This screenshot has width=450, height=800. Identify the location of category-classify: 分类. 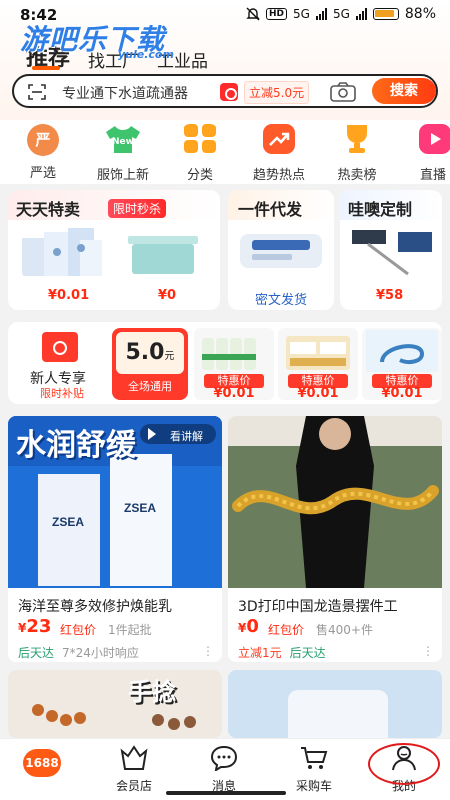
(200, 153).